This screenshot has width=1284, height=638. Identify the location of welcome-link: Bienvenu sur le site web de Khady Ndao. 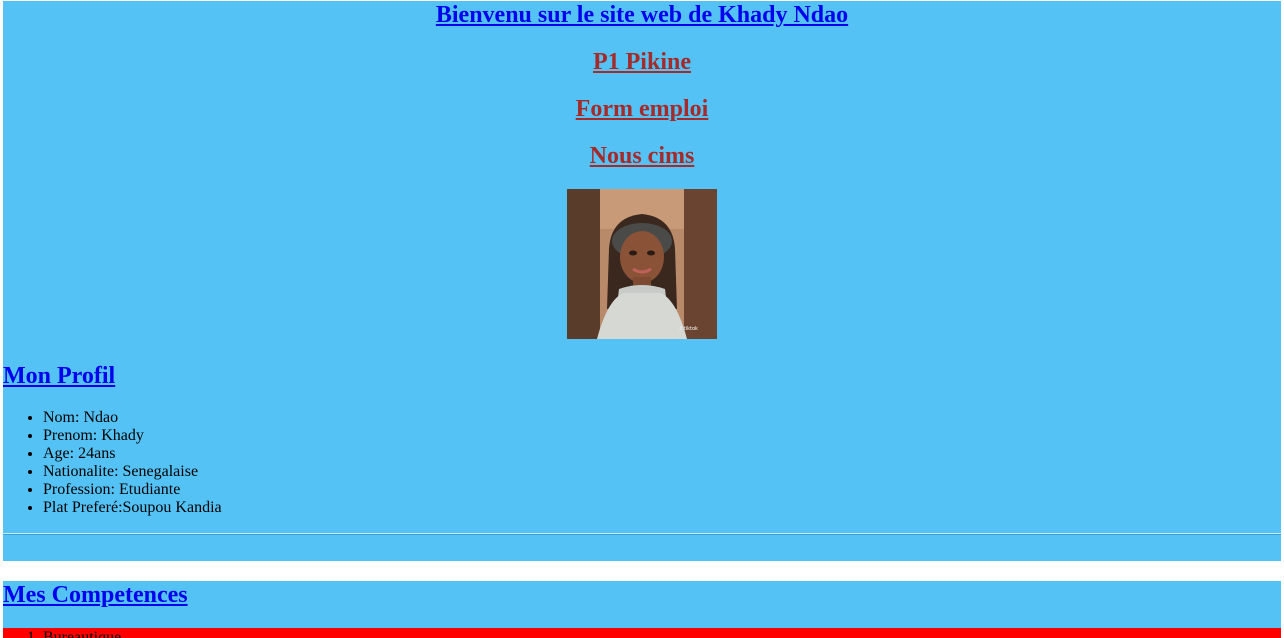
(642, 15).